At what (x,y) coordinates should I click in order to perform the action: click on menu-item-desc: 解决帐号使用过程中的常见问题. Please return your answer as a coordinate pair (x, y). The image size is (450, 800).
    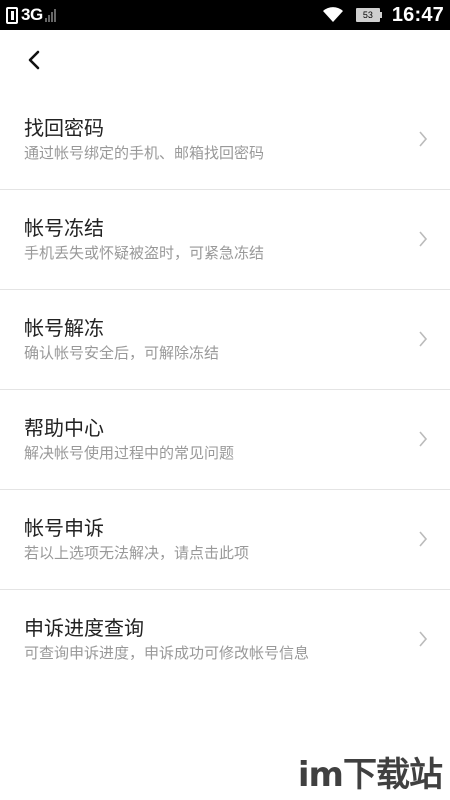
    Looking at the image, I should click on (129, 453).